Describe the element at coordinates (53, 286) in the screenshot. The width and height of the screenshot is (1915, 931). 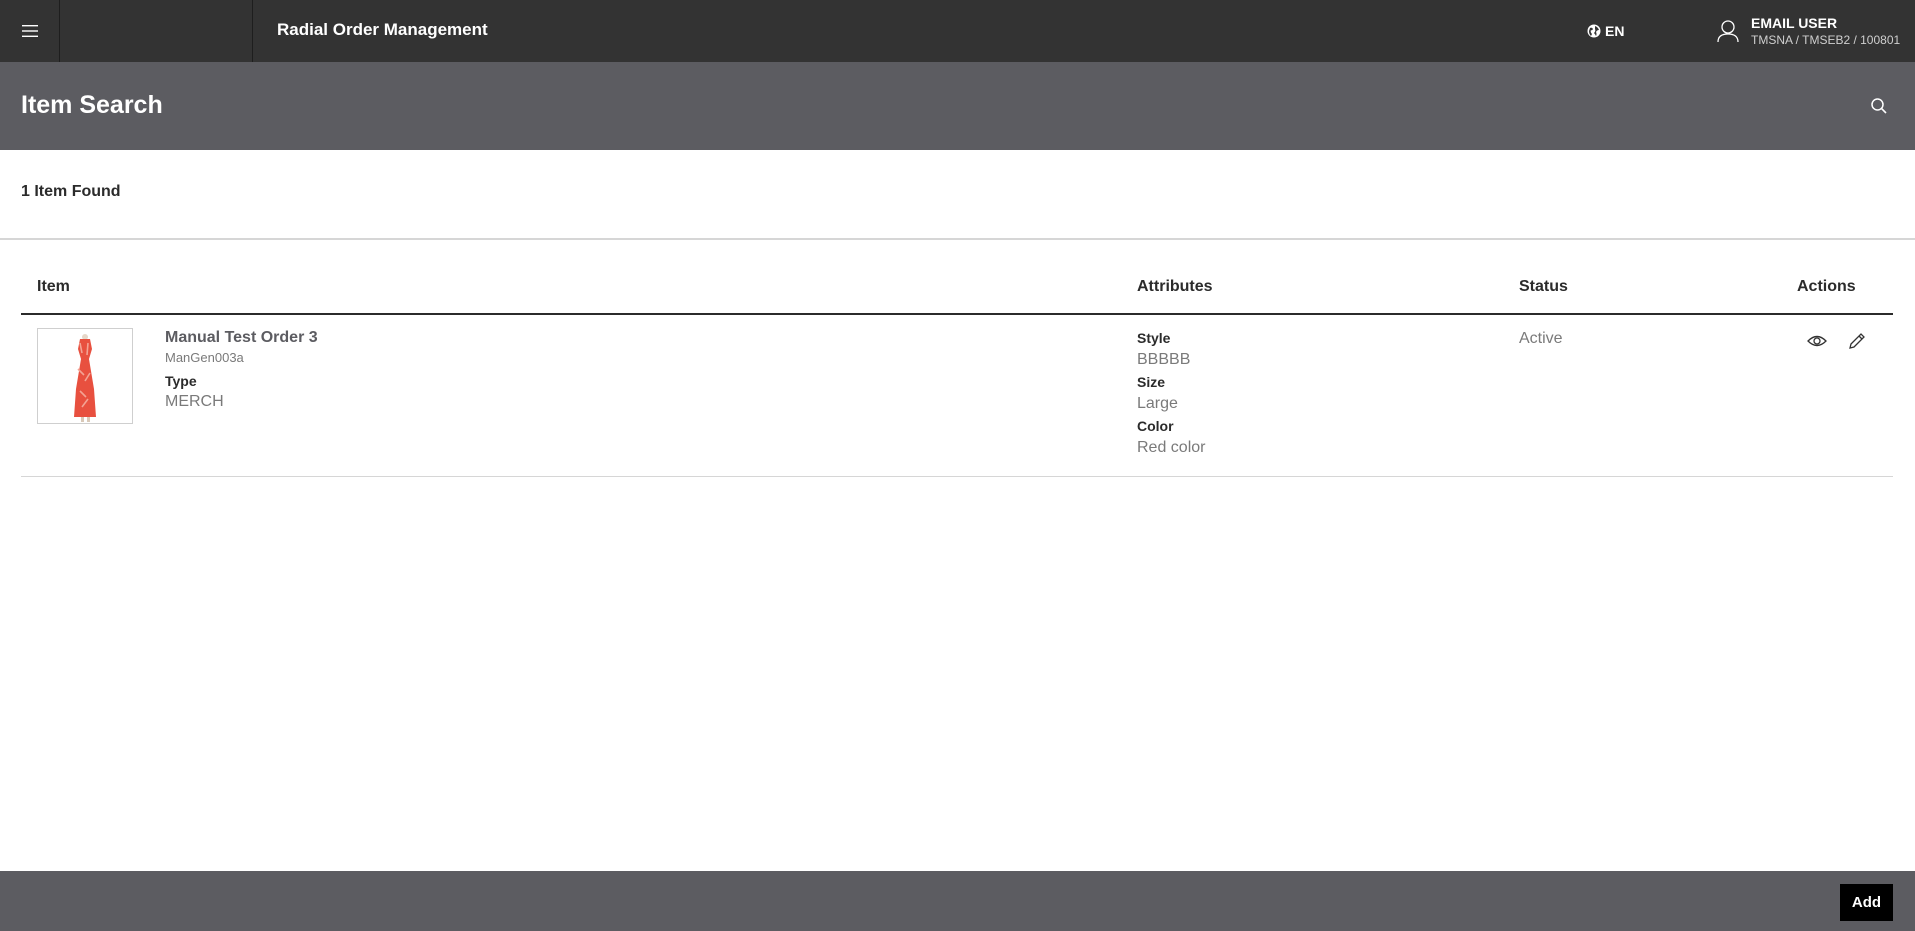
I see `column-header-item: Item` at that location.